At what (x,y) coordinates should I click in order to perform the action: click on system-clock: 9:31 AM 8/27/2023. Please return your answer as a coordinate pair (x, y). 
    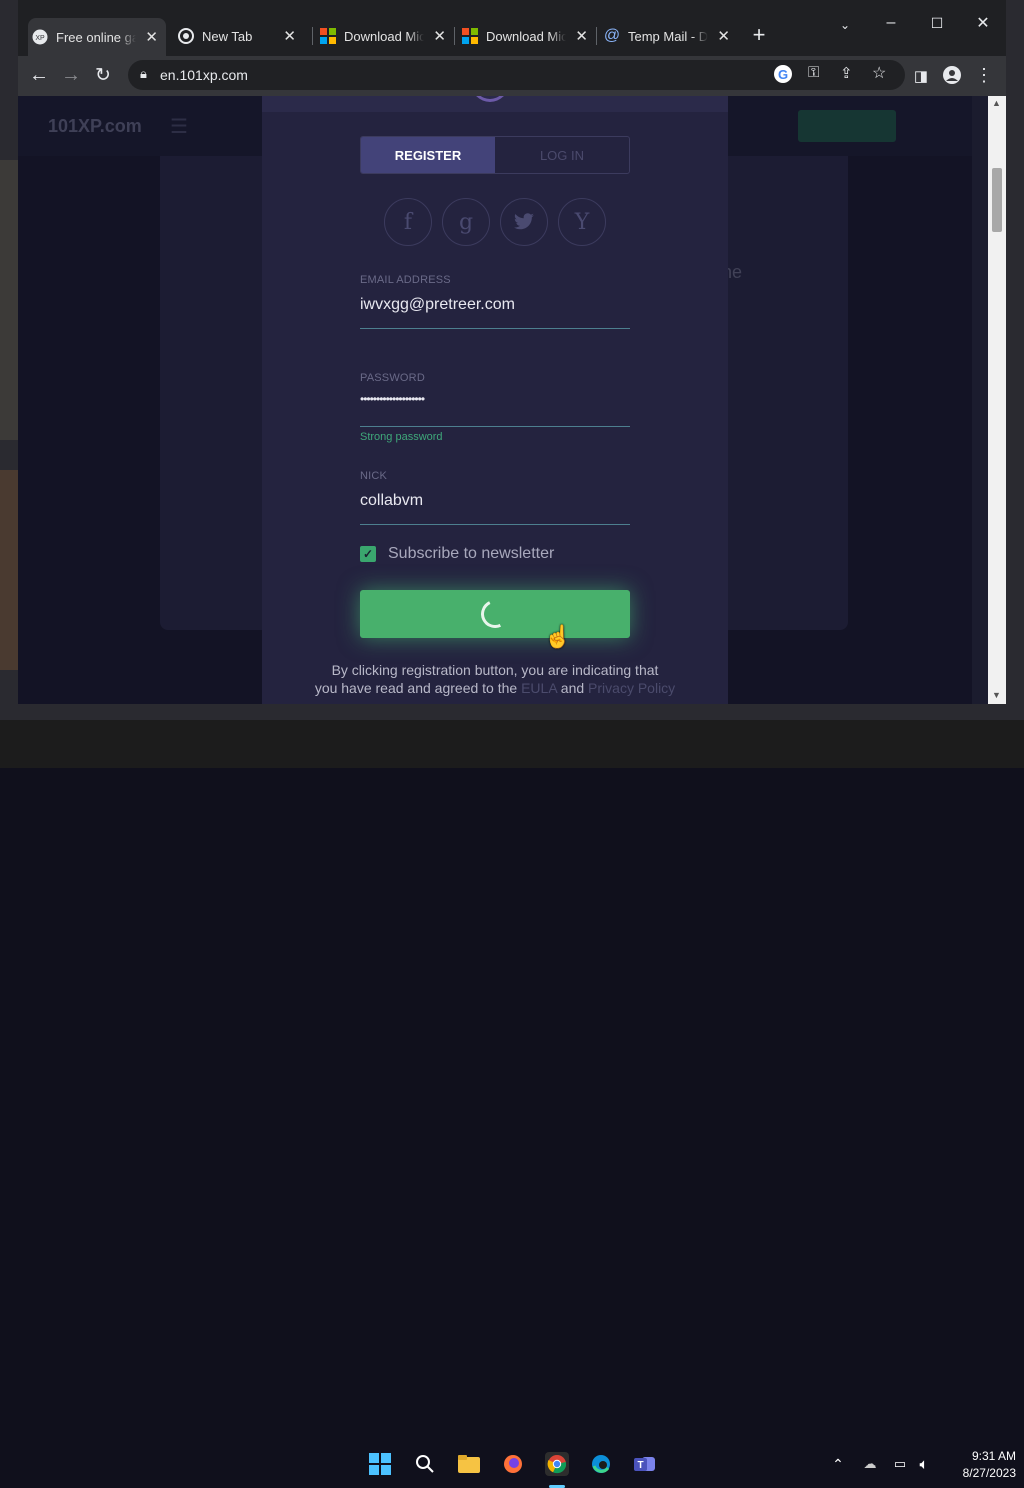
    Looking at the image, I should click on (980, 1465).